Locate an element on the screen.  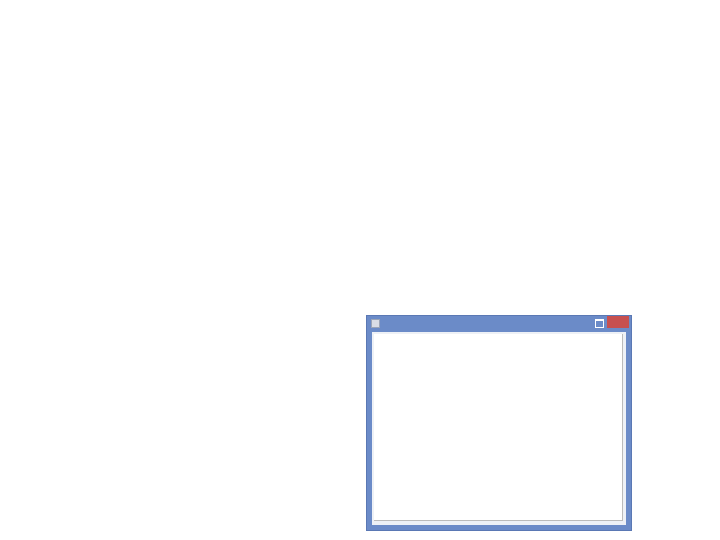
window-frame is located at coordinates (499, 428).